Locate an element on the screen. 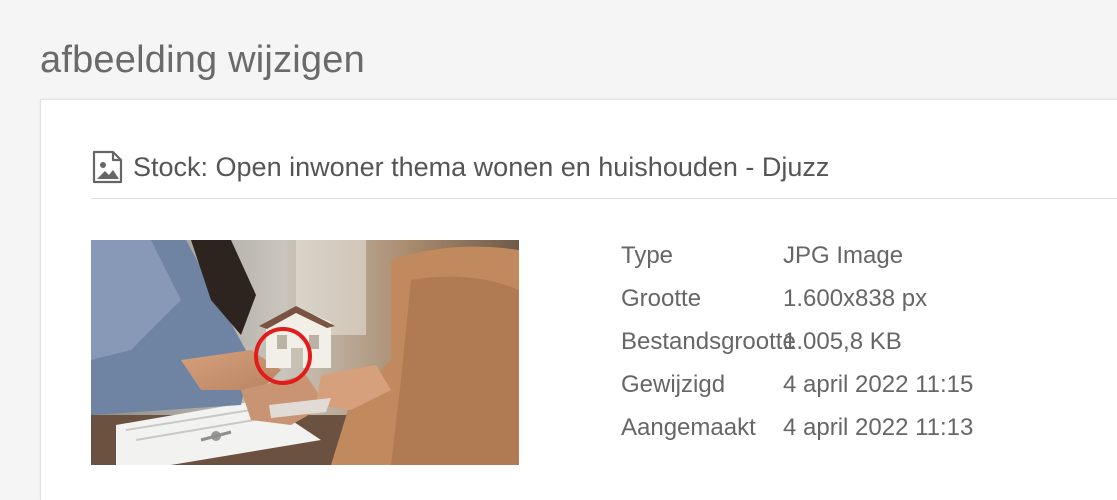 This screenshot has height=500, width=1117. detail-value: 1.005,8 KB is located at coordinates (842, 341).